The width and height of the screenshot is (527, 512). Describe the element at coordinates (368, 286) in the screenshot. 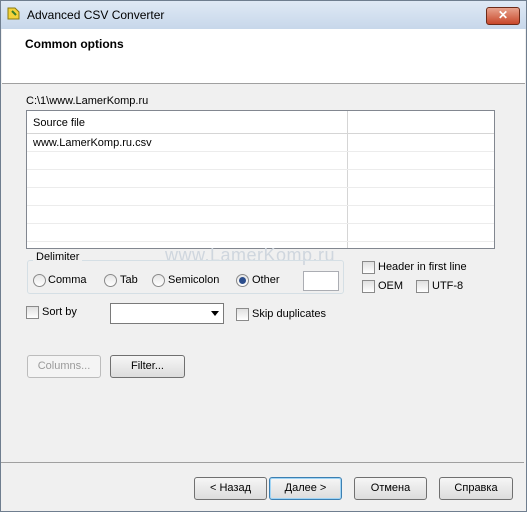

I see `oem-checkbox` at that location.